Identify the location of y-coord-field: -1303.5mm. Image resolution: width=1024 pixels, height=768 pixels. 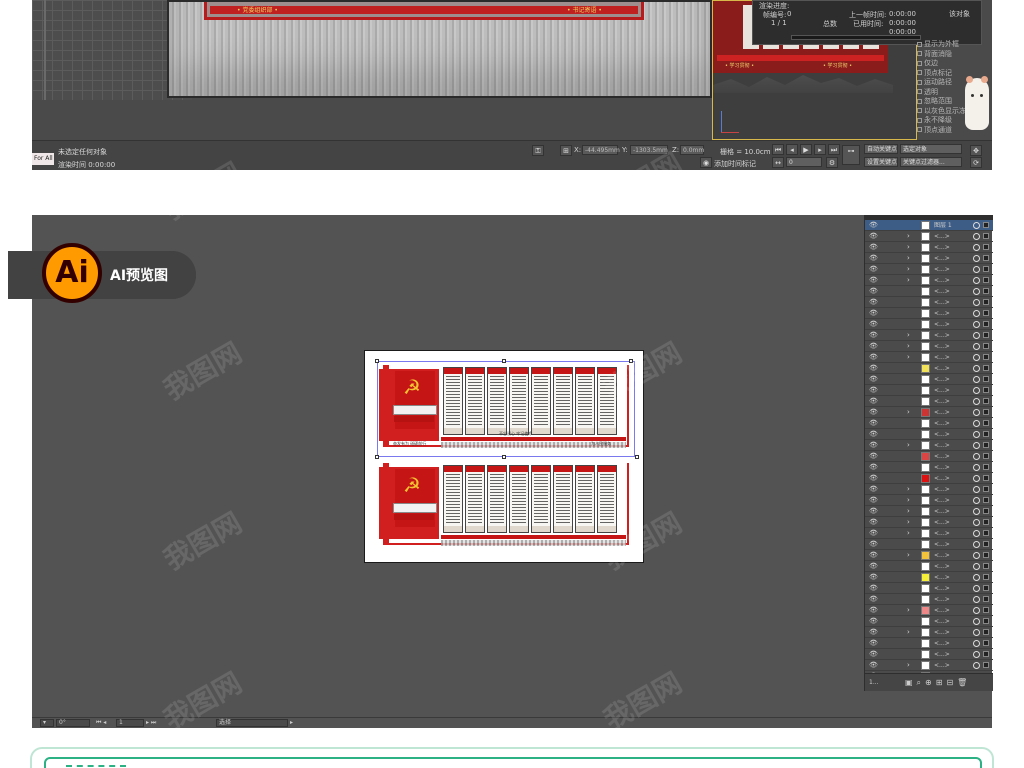
(649, 150).